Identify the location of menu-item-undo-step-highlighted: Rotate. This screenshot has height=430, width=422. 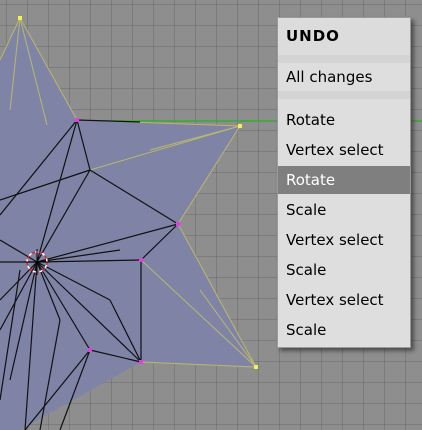
(344, 180).